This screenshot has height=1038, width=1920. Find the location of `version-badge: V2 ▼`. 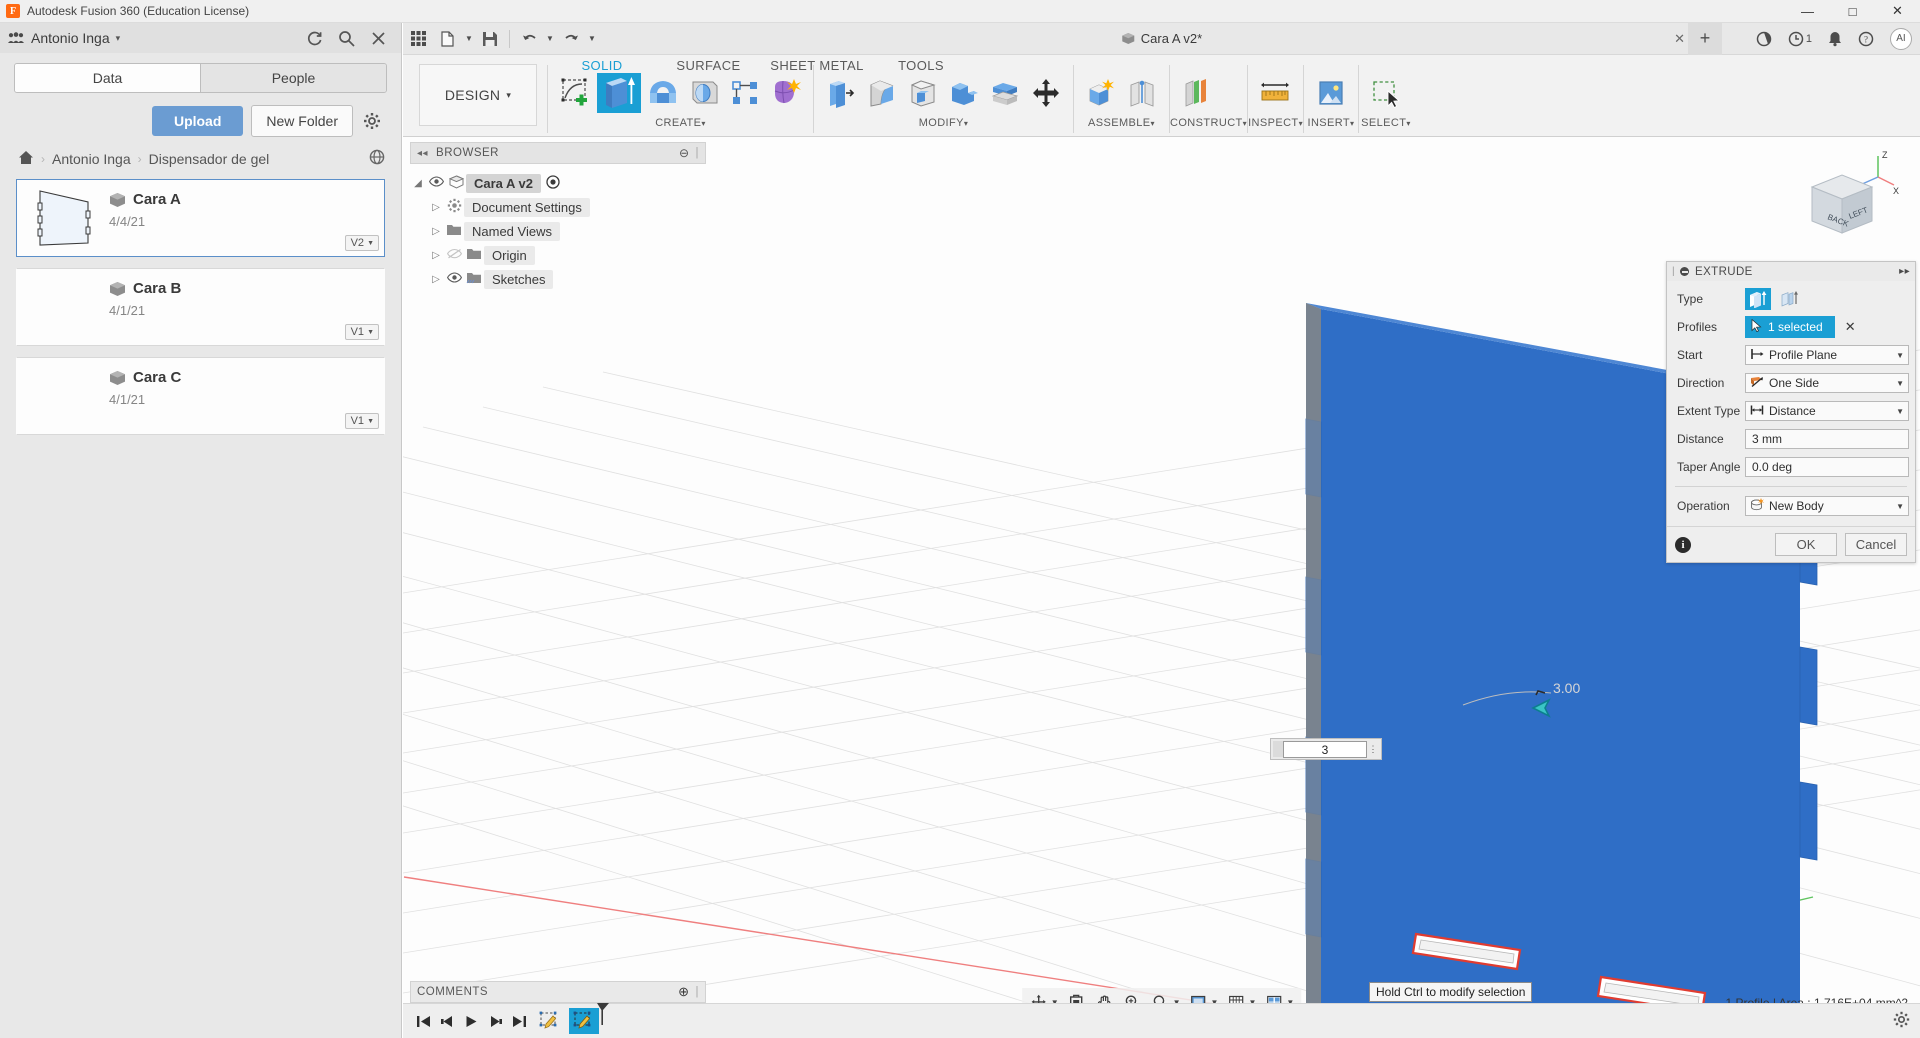

version-badge: V2 ▼ is located at coordinates (361, 243).